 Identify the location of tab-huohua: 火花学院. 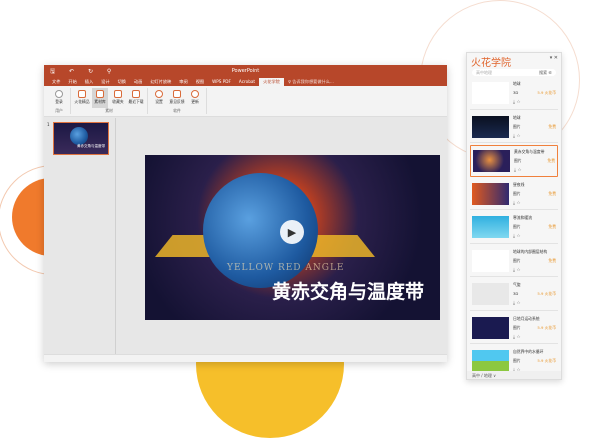
(271, 82).